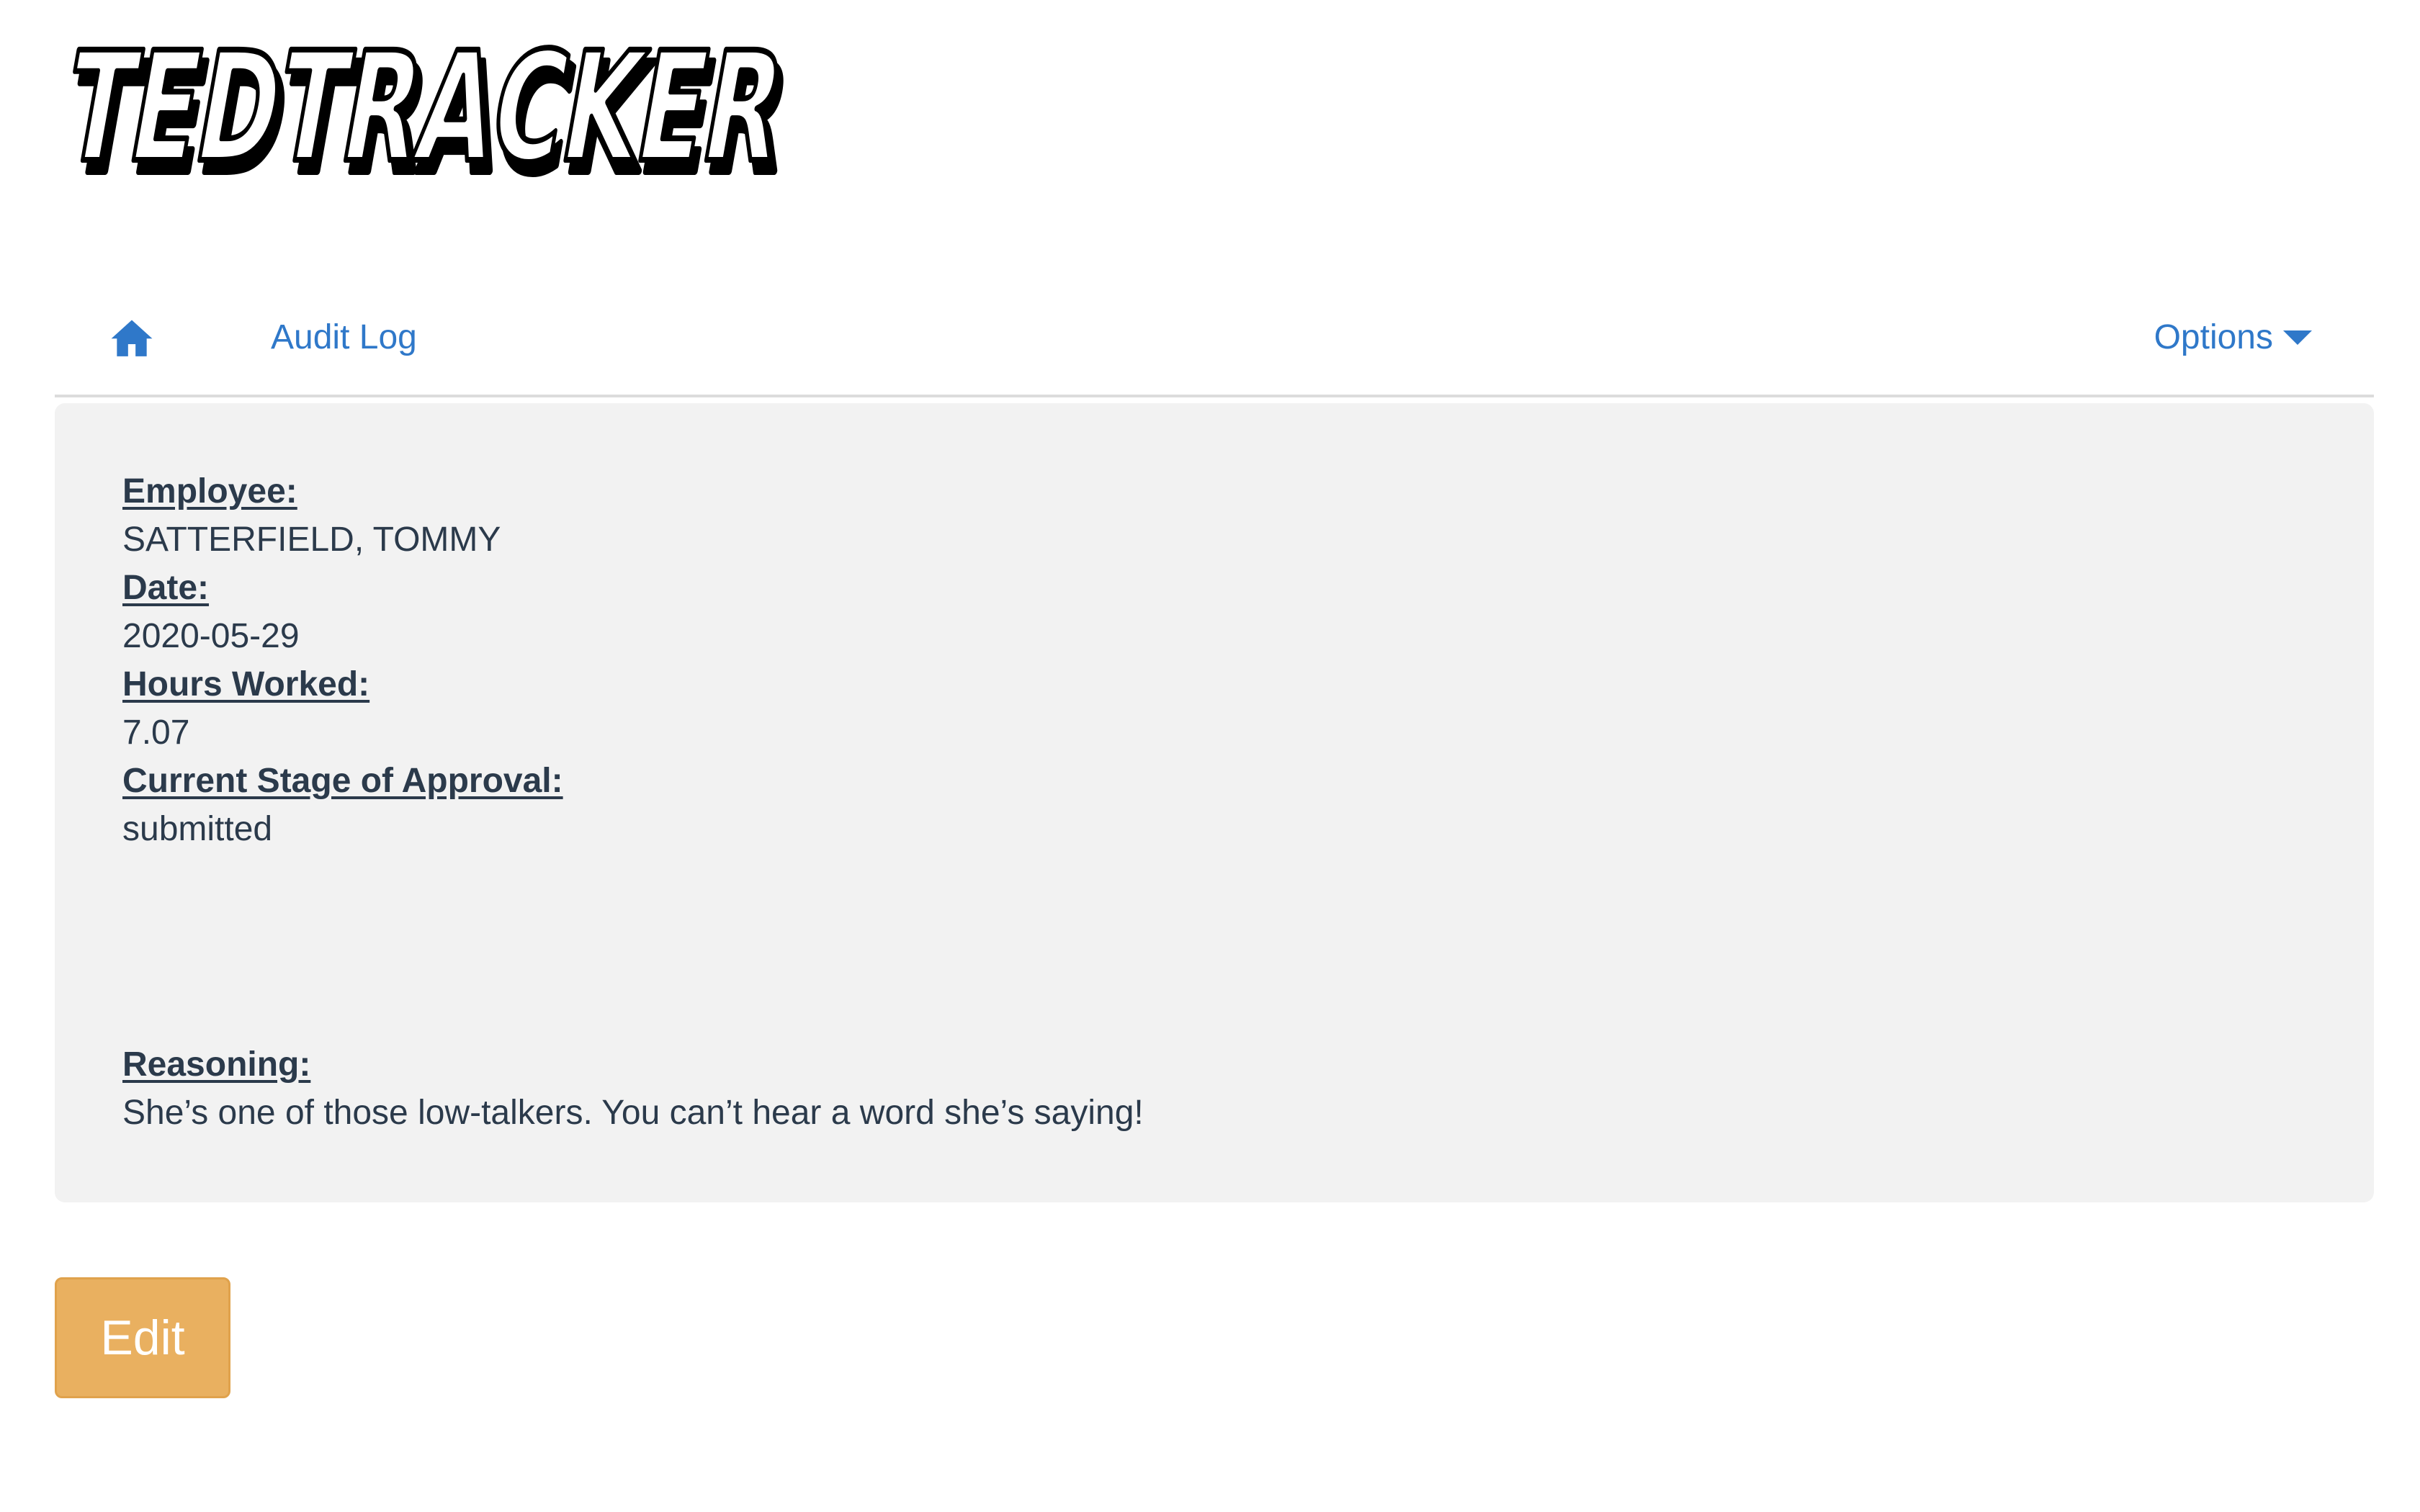 The height and width of the screenshot is (1512, 2420). I want to click on home-icon, so click(131, 337).